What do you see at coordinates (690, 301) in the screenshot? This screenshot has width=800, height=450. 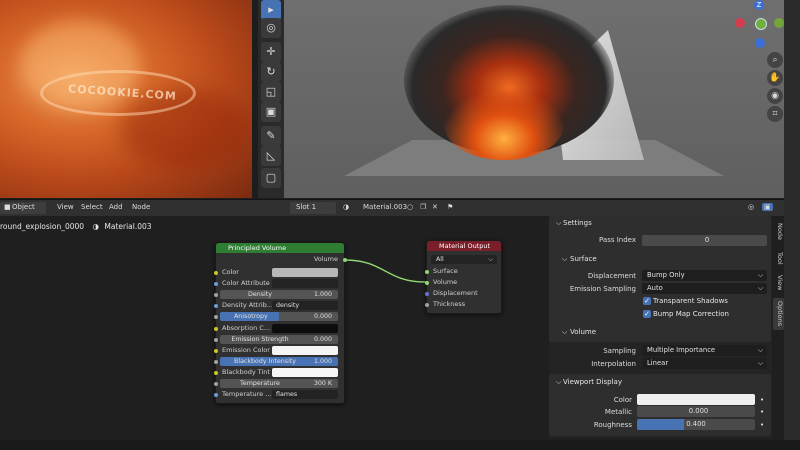 I see `transparent-shadows-label: Transparent Shadows` at bounding box center [690, 301].